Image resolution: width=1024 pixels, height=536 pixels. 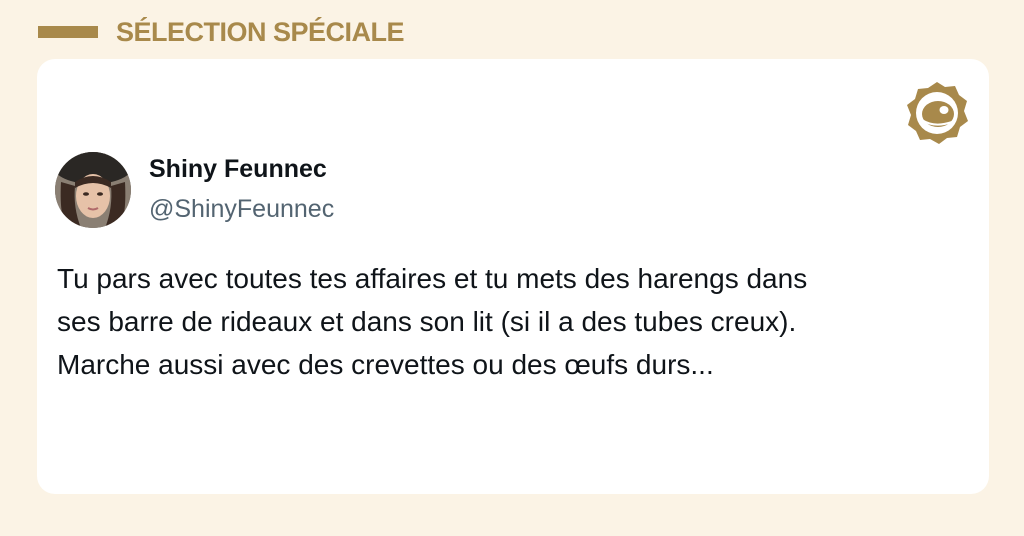 What do you see at coordinates (238, 169) in the screenshot?
I see `author-name: Shiny Feunnec` at bounding box center [238, 169].